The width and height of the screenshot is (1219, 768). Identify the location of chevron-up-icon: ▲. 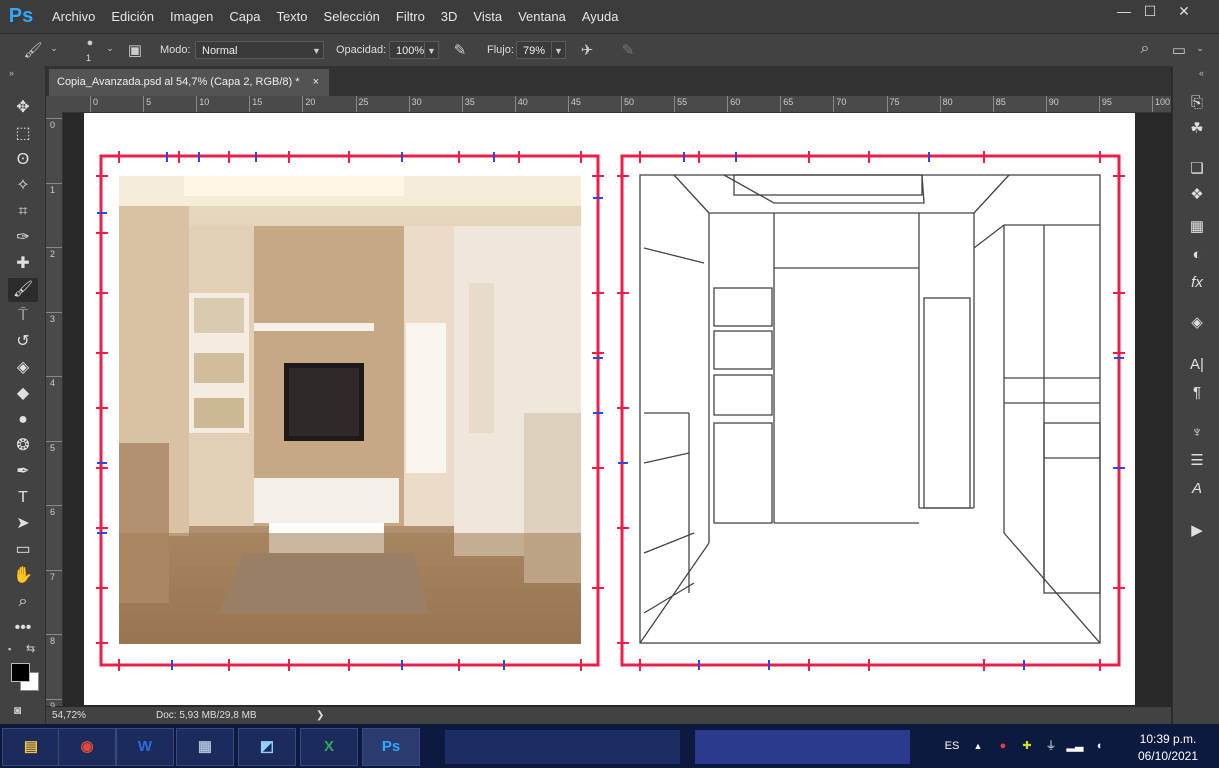
(978, 746).